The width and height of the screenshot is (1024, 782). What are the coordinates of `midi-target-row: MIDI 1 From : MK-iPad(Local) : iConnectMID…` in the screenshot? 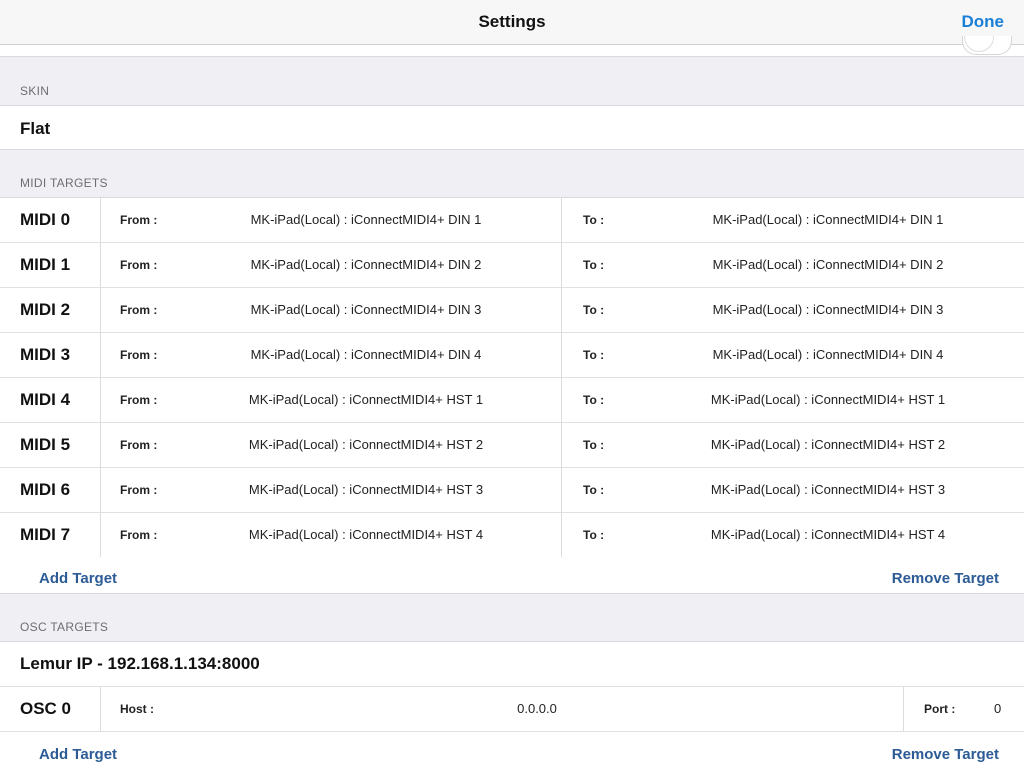 It's located at (512, 265).